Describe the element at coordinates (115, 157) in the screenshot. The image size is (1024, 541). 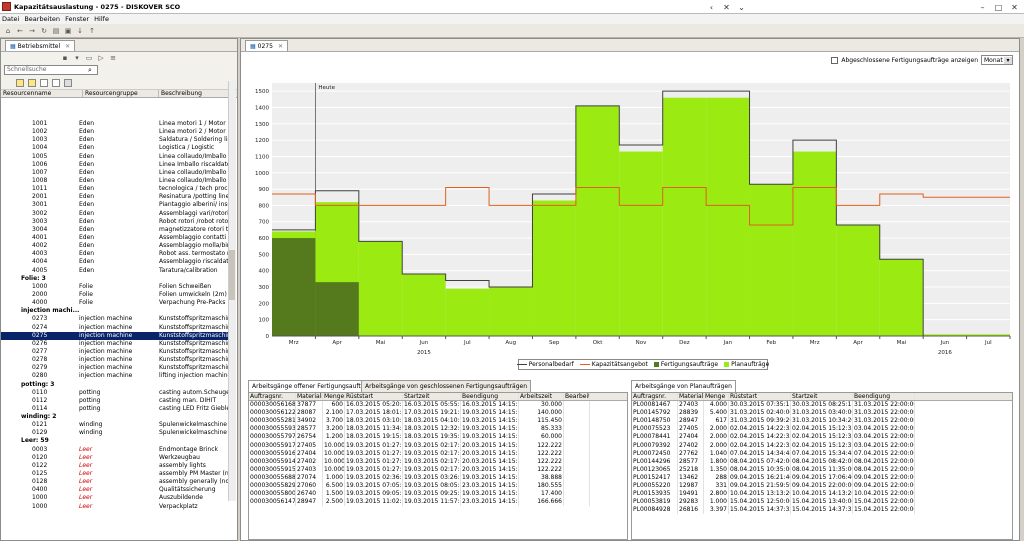
I see `list-item: 1005 Eden Linea collaudo/Imballo 3` at that location.